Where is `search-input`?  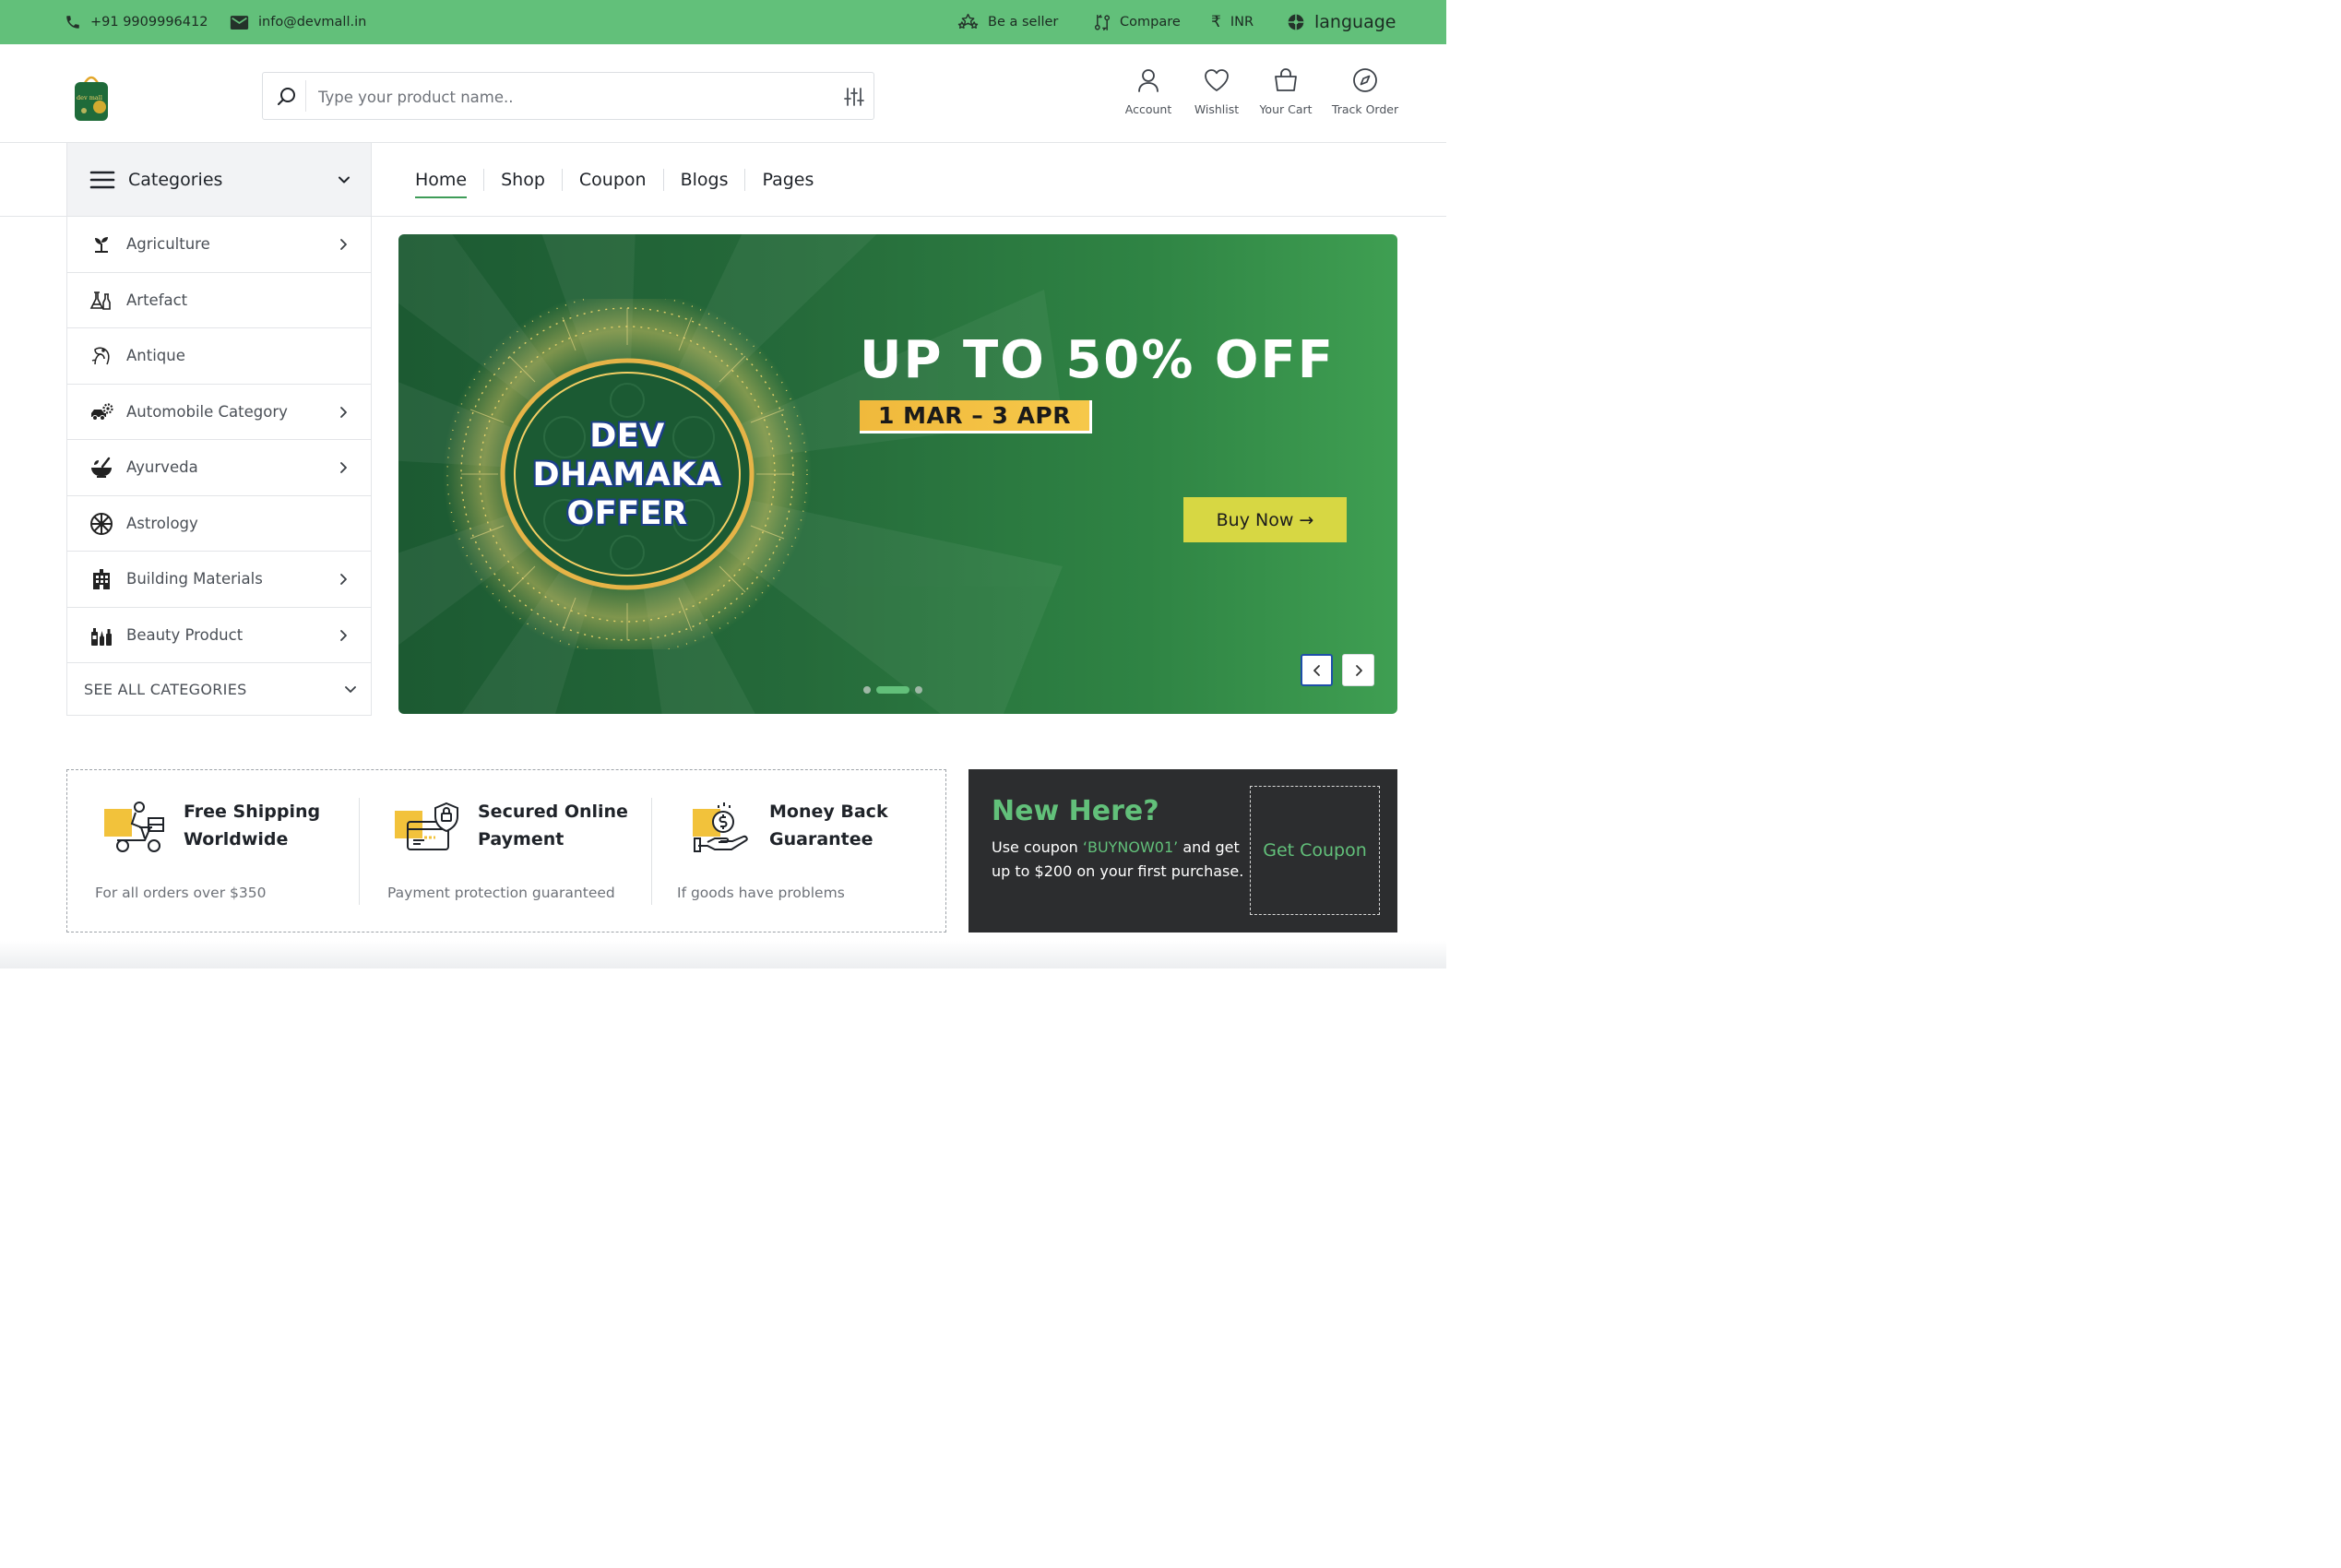
search-input is located at coordinates (567, 97).